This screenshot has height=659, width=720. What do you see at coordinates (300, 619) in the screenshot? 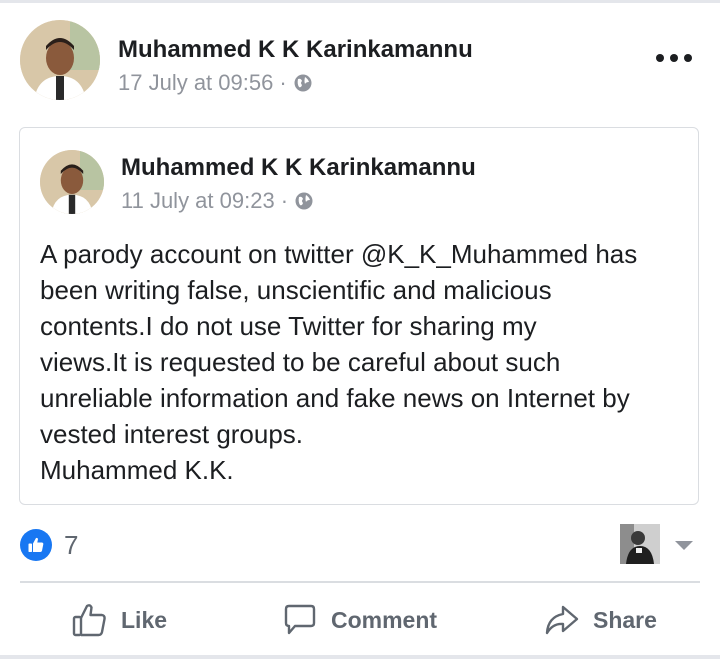
I see `comment-icon` at bounding box center [300, 619].